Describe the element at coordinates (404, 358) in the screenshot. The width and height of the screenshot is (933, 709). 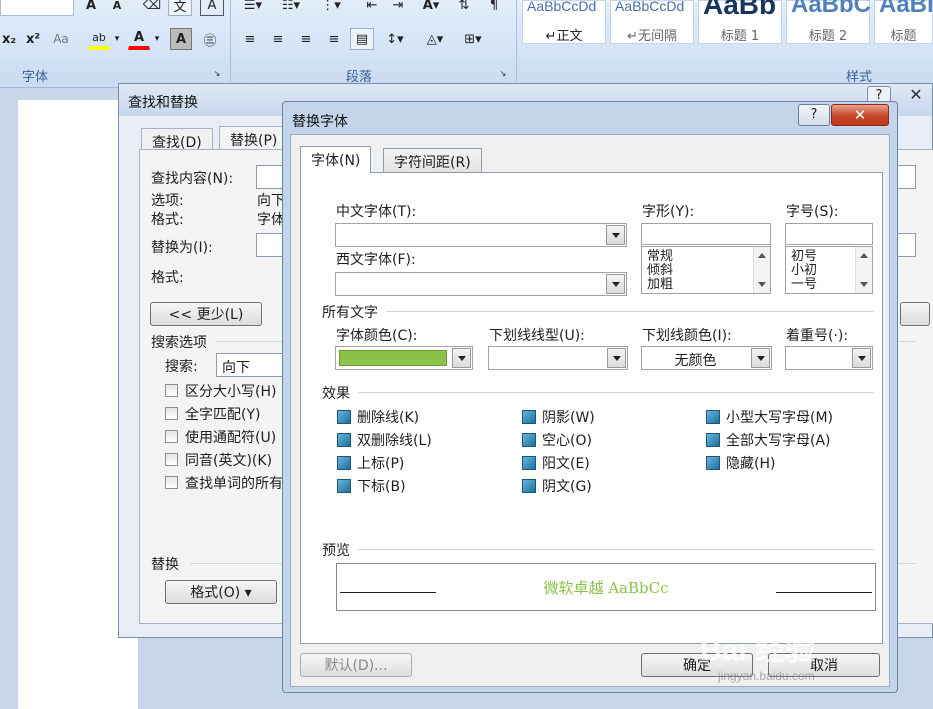
I see `font-color-combo` at that location.